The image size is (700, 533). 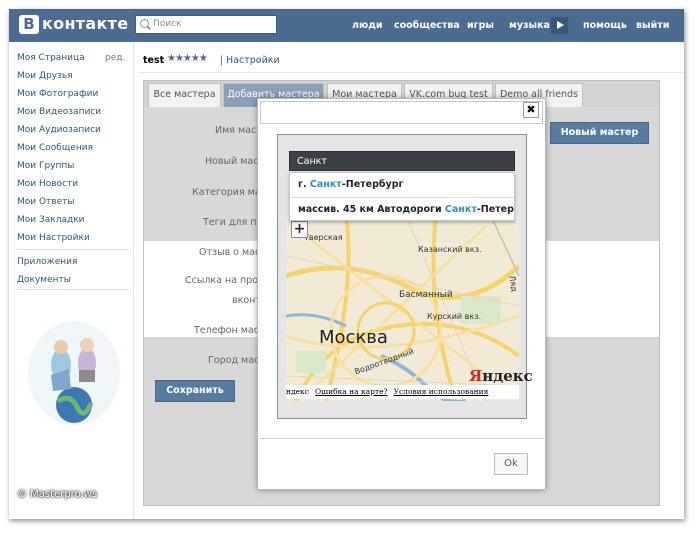 I want to click on map-city-label: Москва, so click(x=353, y=337).